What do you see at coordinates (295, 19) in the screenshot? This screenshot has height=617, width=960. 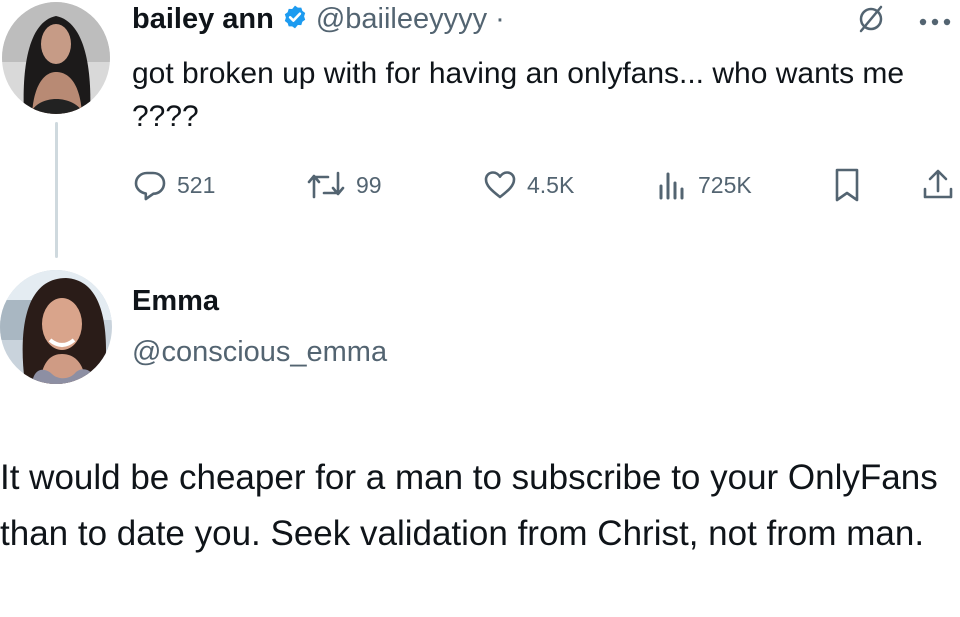 I see `verified-badge-icon` at bounding box center [295, 19].